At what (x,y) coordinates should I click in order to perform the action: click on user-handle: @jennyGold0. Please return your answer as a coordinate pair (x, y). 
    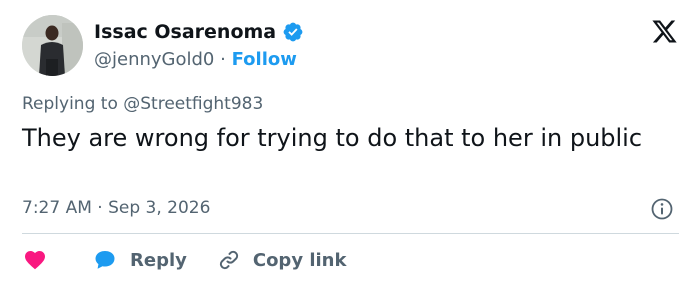
    Looking at the image, I should click on (154, 59).